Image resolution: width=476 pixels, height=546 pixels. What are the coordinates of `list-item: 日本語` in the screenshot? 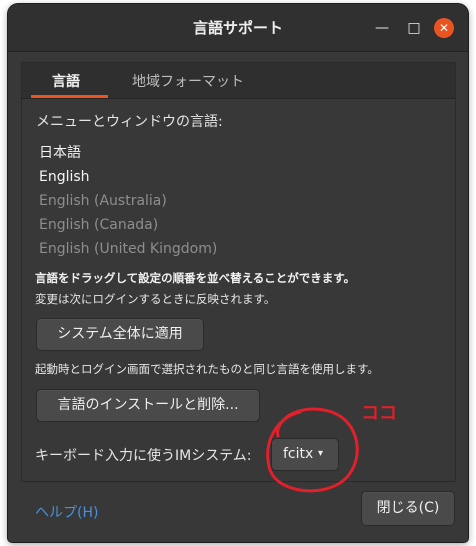 It's located at (242, 153).